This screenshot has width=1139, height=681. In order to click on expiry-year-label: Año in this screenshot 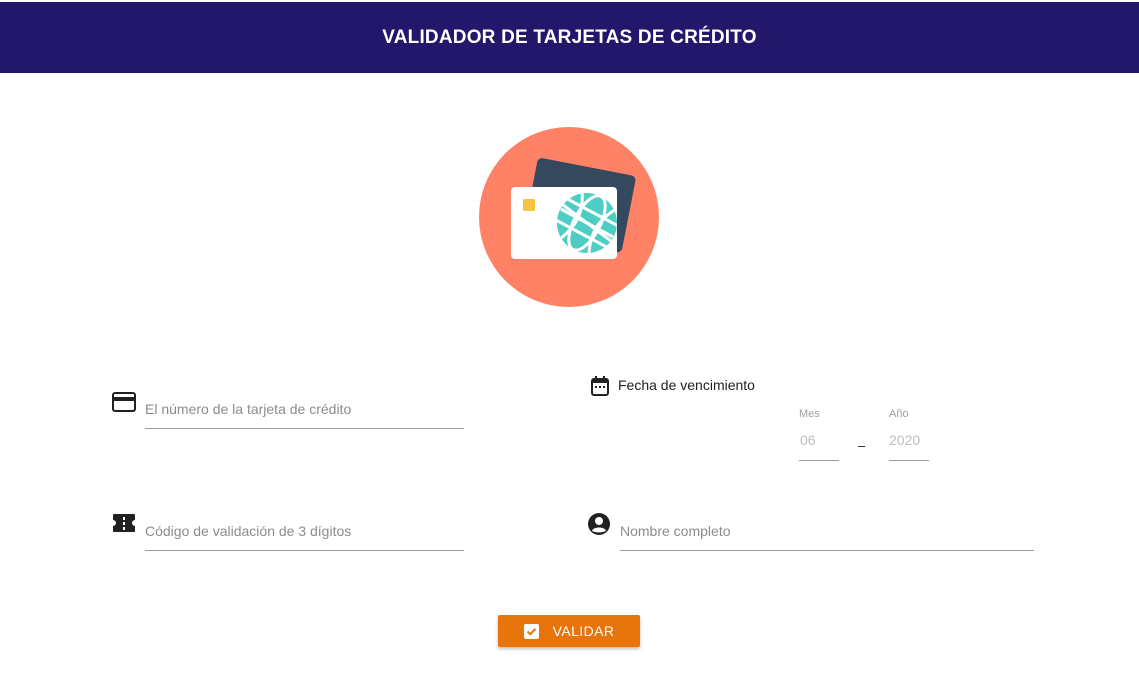, I will do `click(899, 414)`.